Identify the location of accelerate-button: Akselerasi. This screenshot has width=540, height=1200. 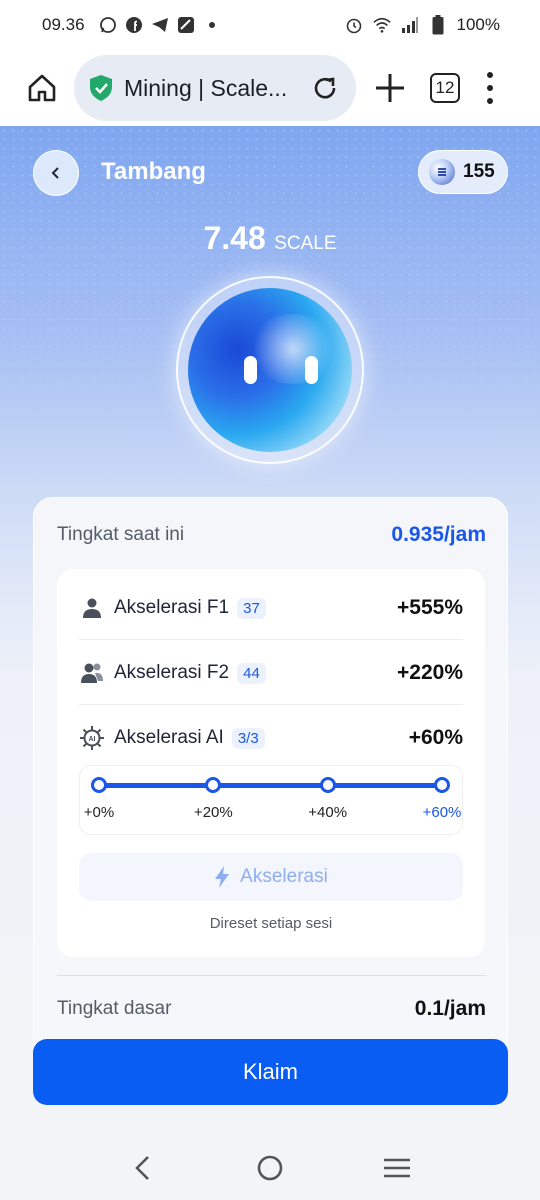
(271, 877).